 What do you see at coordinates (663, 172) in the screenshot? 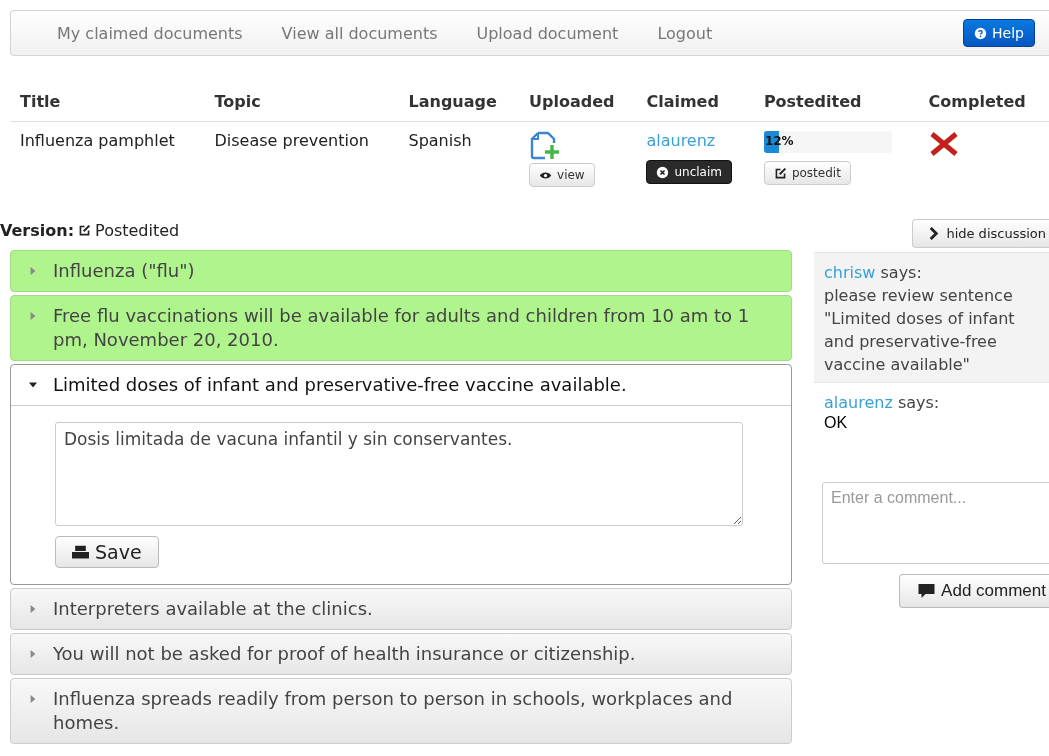
I see `remove-icon` at bounding box center [663, 172].